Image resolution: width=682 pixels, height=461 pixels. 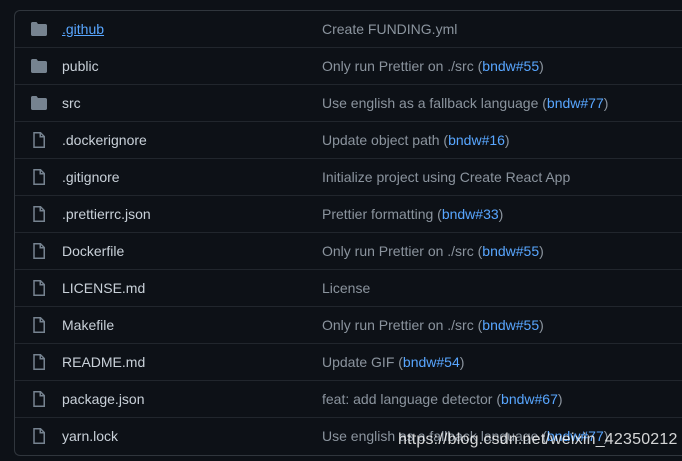 What do you see at coordinates (106, 214) in the screenshot?
I see `file-name: .prettierrc.json` at bounding box center [106, 214].